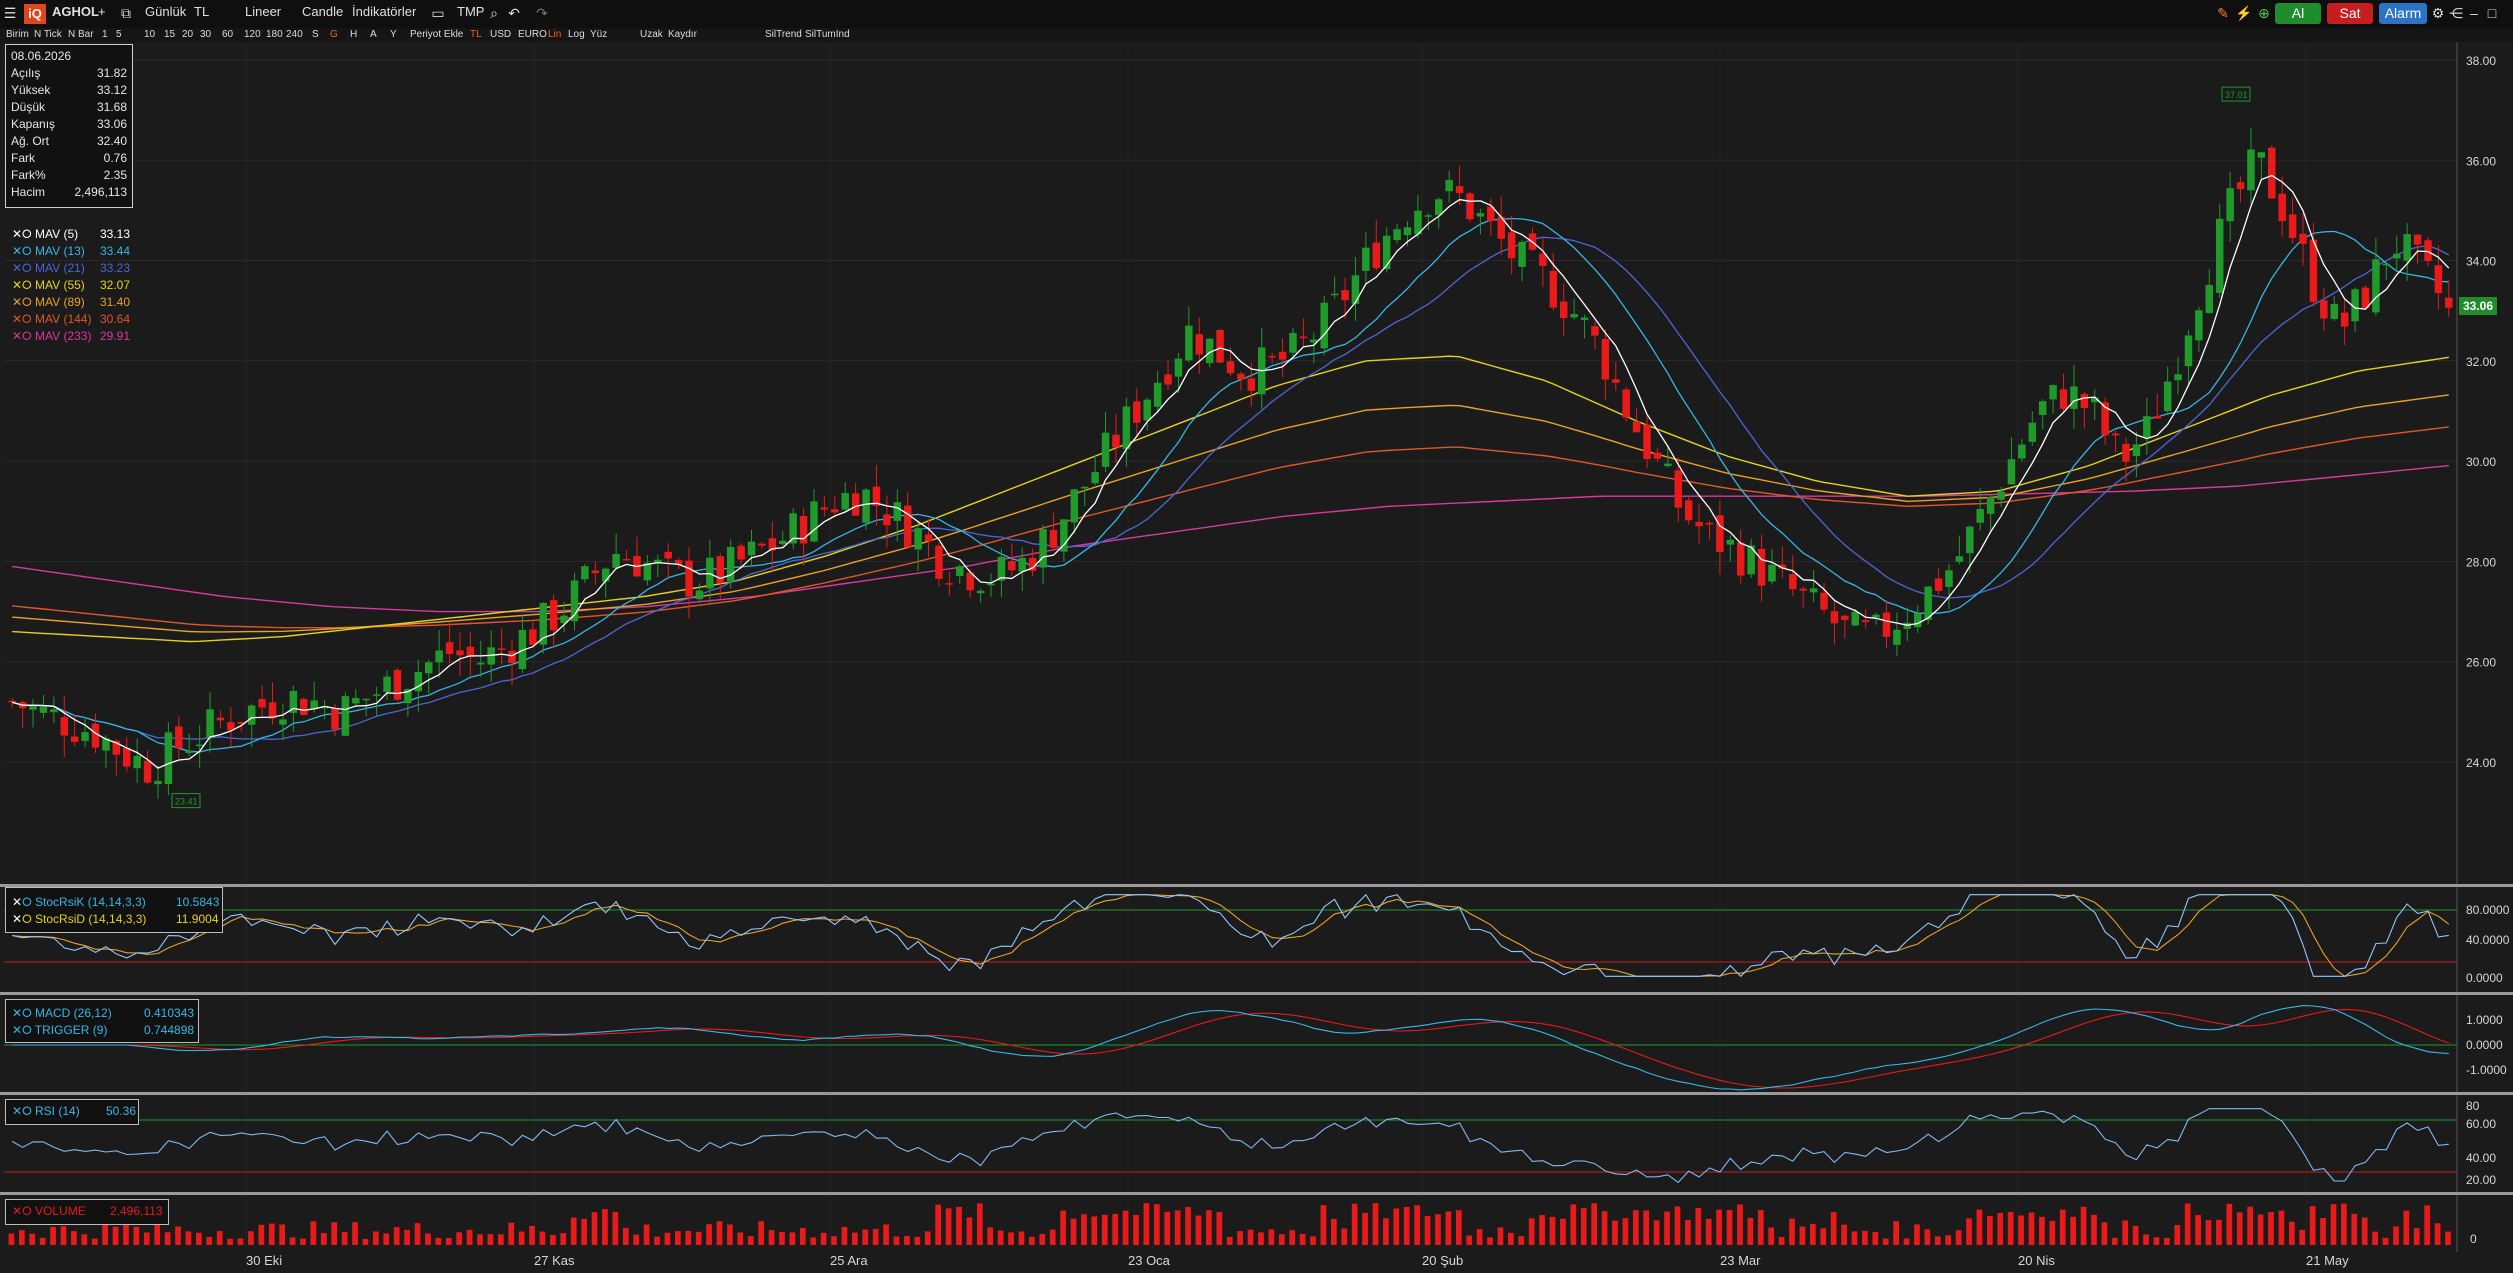 This screenshot has height=1273, width=2513. What do you see at coordinates (71, 303) in the screenshot?
I see `mav-legend-row: ✕⭘ MAV (89) 31.40` at bounding box center [71, 303].